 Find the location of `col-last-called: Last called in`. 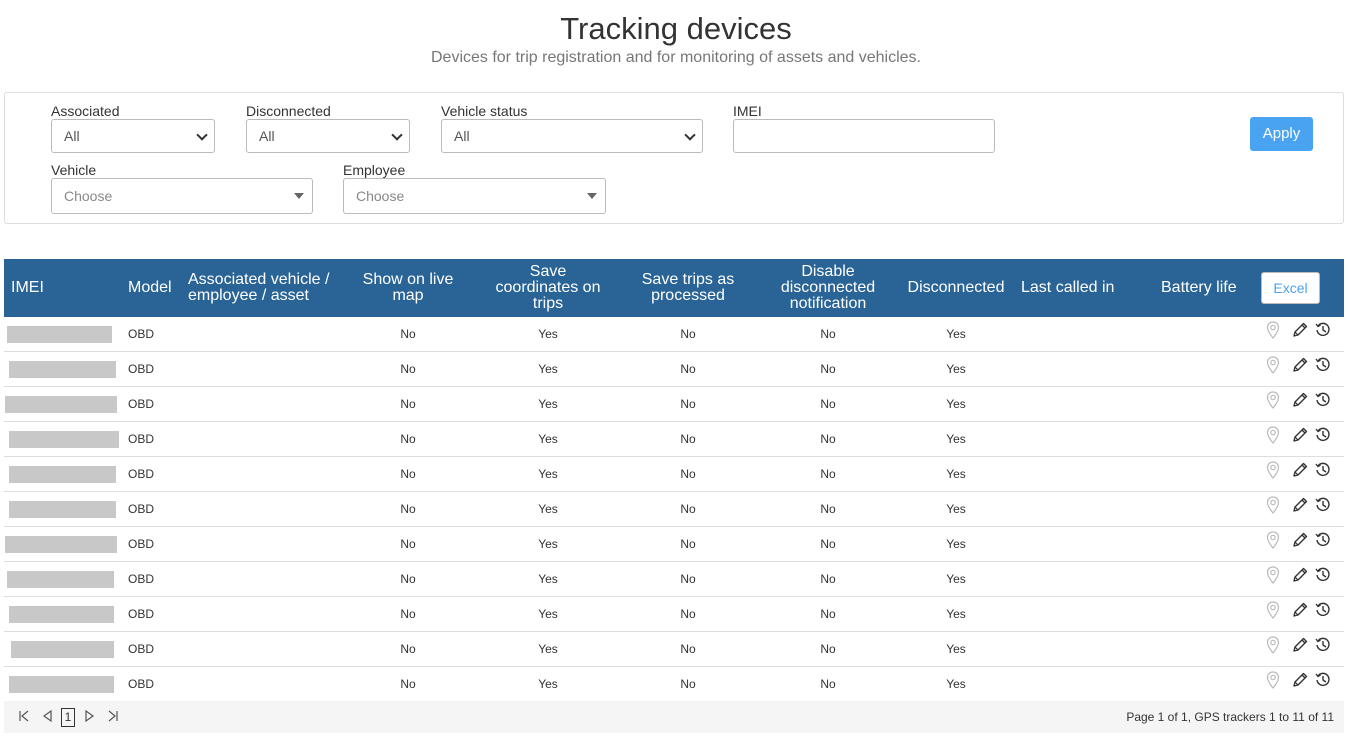

col-last-called: Last called in is located at coordinates (1067, 288).